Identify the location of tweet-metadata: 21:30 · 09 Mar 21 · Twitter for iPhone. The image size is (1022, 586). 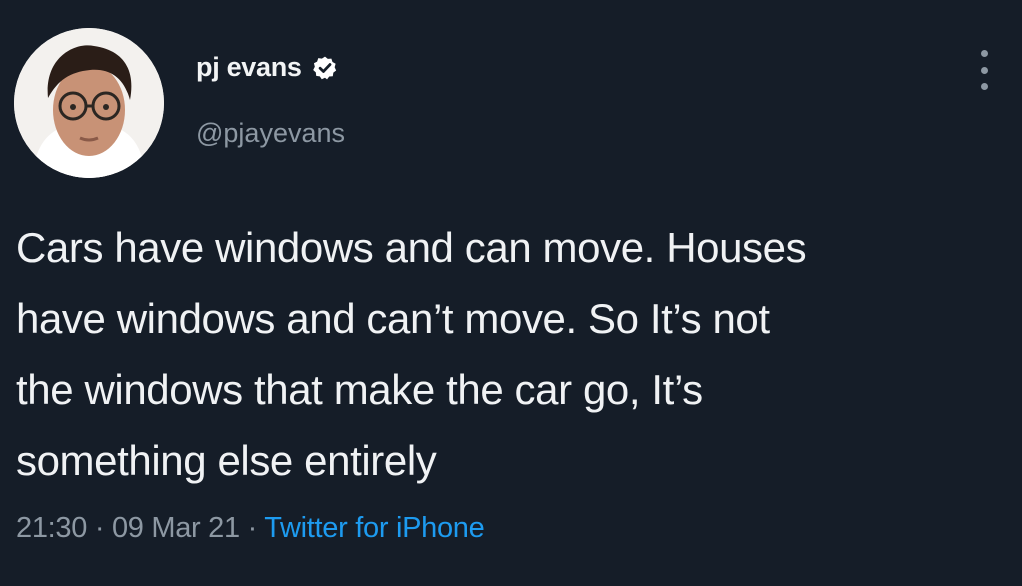
(250, 528).